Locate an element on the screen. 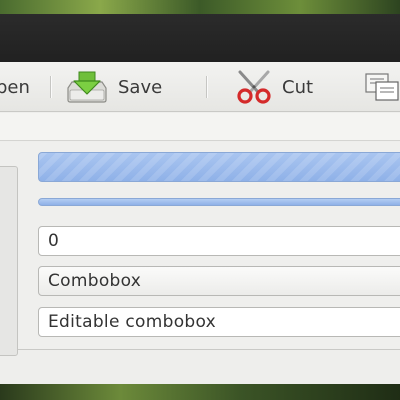  progress-bar-thin is located at coordinates (219, 202).